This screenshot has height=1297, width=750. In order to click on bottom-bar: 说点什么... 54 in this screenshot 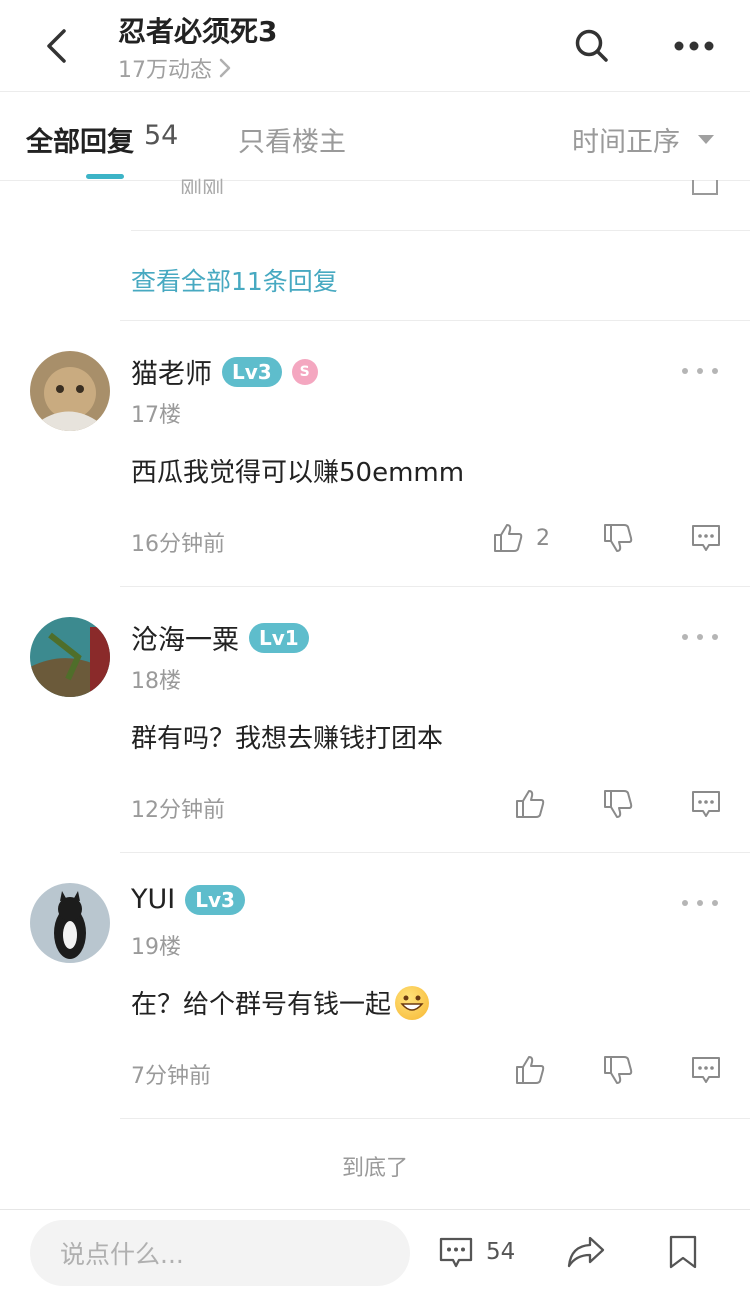, I will do `click(375, 1253)`.